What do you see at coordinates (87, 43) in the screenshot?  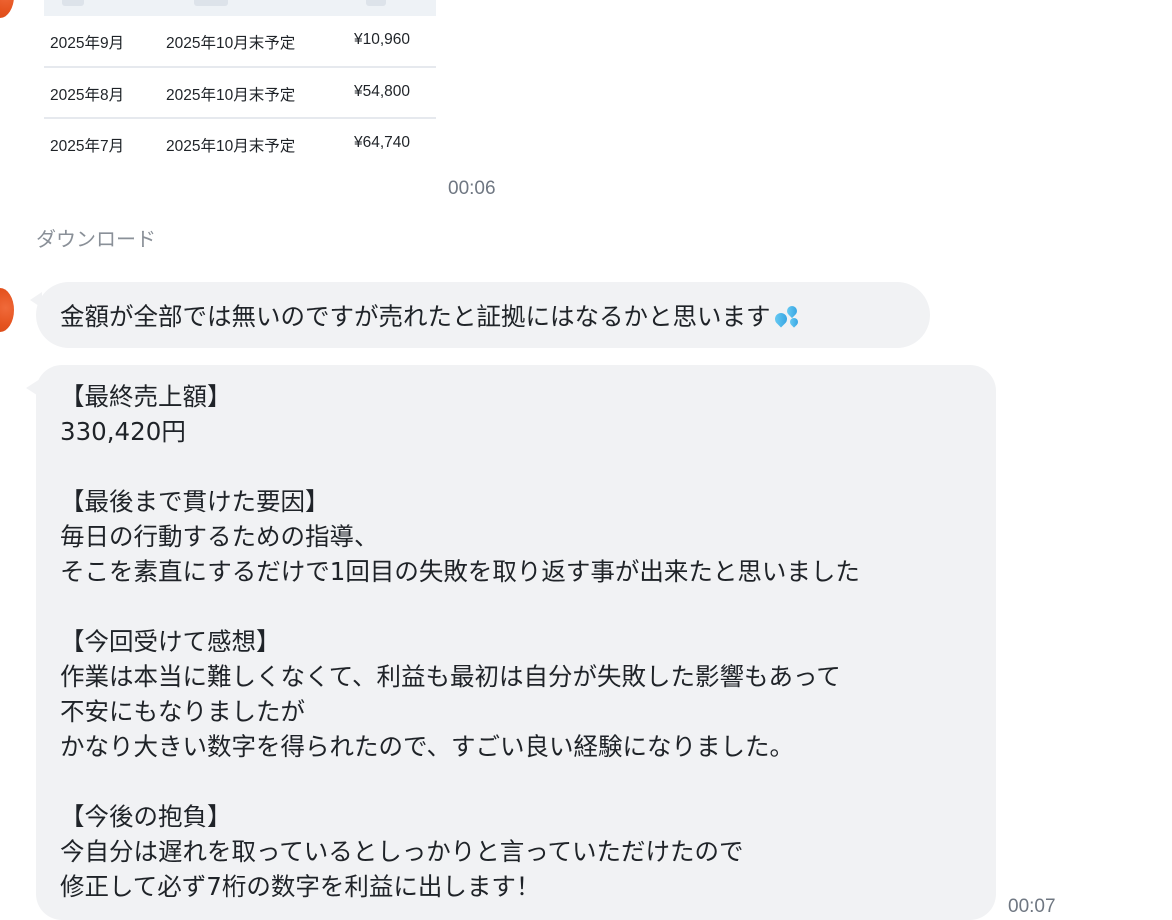 I see `month-cell: 2025年9月` at bounding box center [87, 43].